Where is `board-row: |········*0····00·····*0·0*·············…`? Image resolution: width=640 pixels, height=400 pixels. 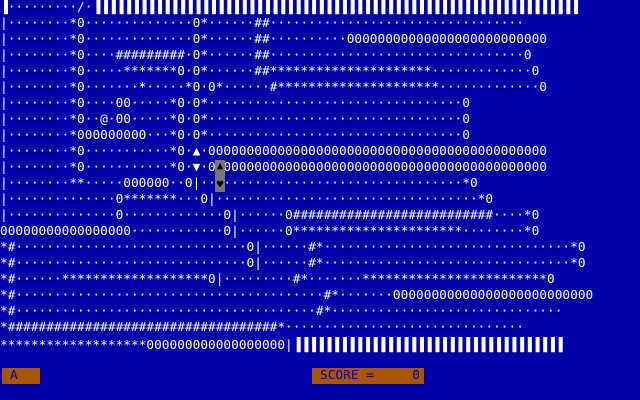 board-row: |········*0····00·····*0·0*·············… is located at coordinates (235, 103).